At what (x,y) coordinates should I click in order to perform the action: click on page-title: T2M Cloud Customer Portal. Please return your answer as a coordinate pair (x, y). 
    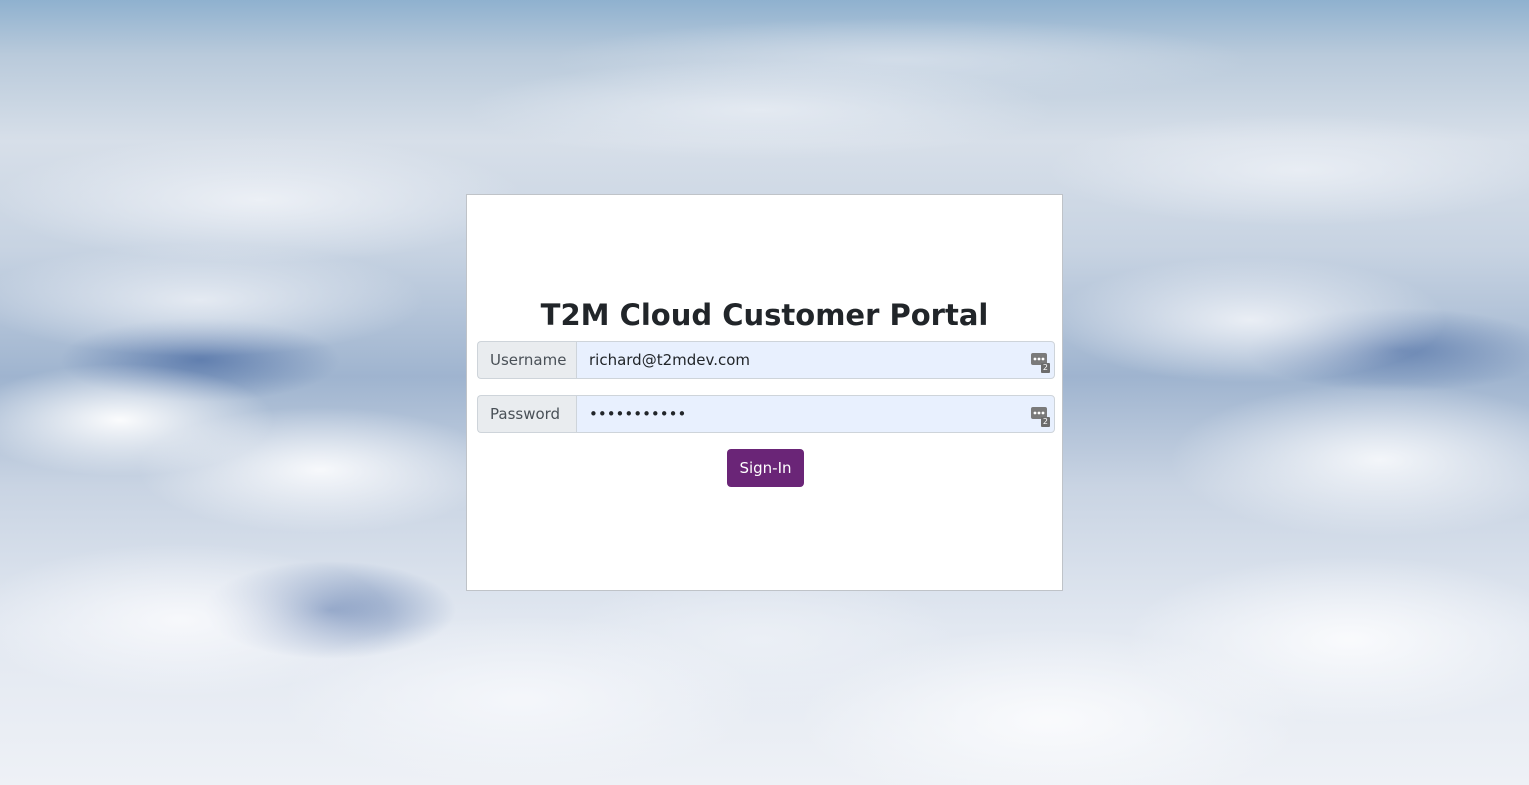
    Looking at the image, I should click on (764, 315).